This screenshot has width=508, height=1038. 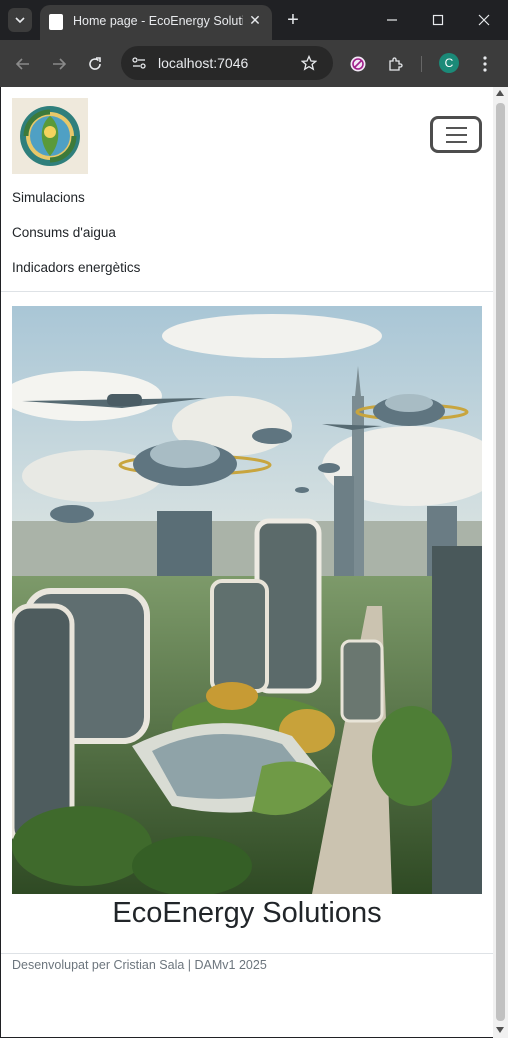 I want to click on extension-blocker-icon, so click(x=358, y=64).